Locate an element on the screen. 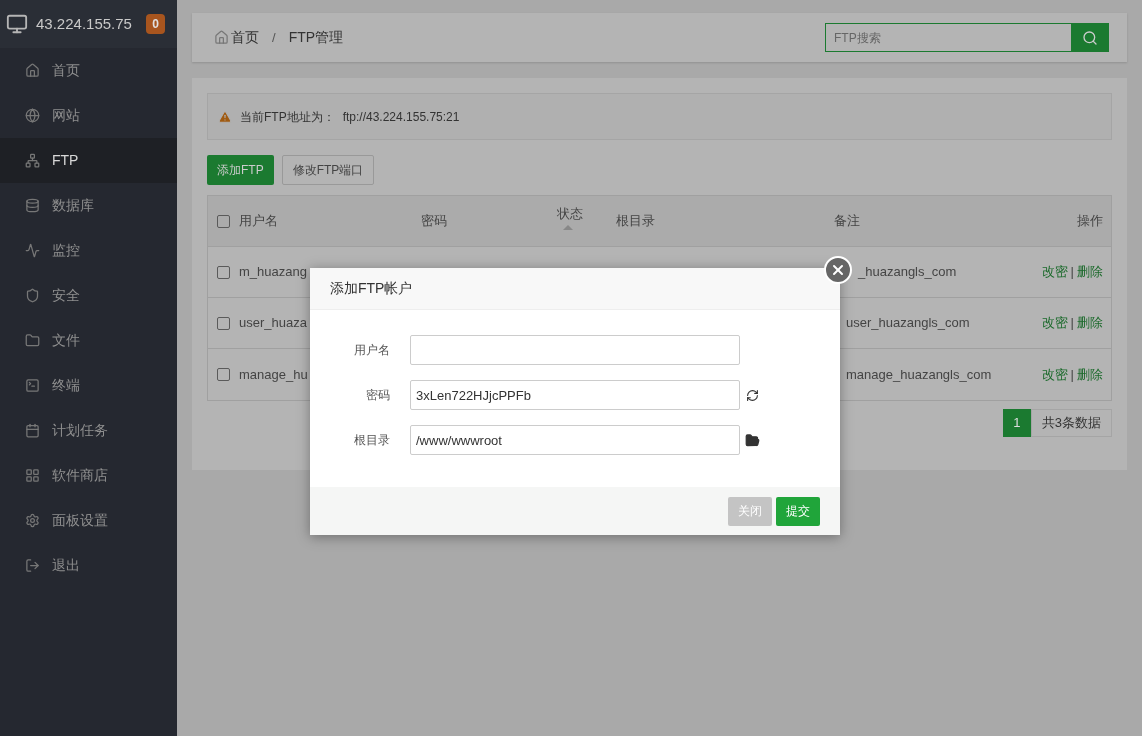  database-icon is located at coordinates (32, 205).